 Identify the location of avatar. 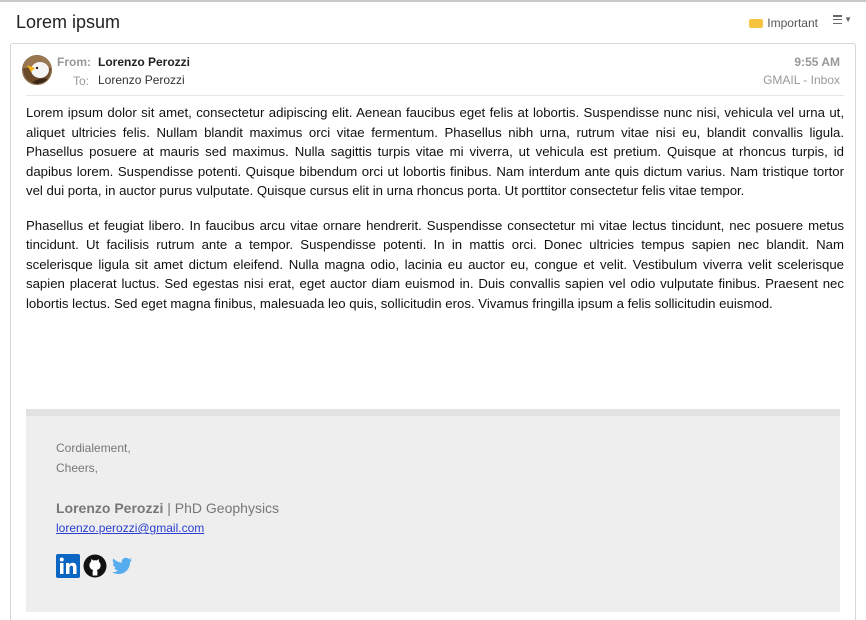
(37, 70).